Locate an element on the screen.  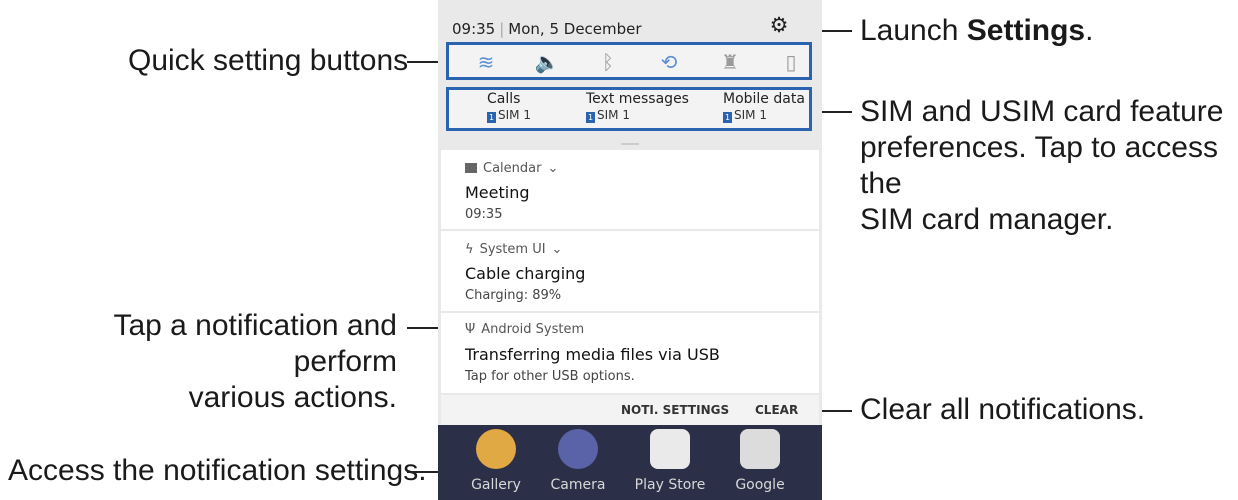
sim-pref-mobile-data: Mobile data 1 SIM 1 is located at coordinates (764, 107).